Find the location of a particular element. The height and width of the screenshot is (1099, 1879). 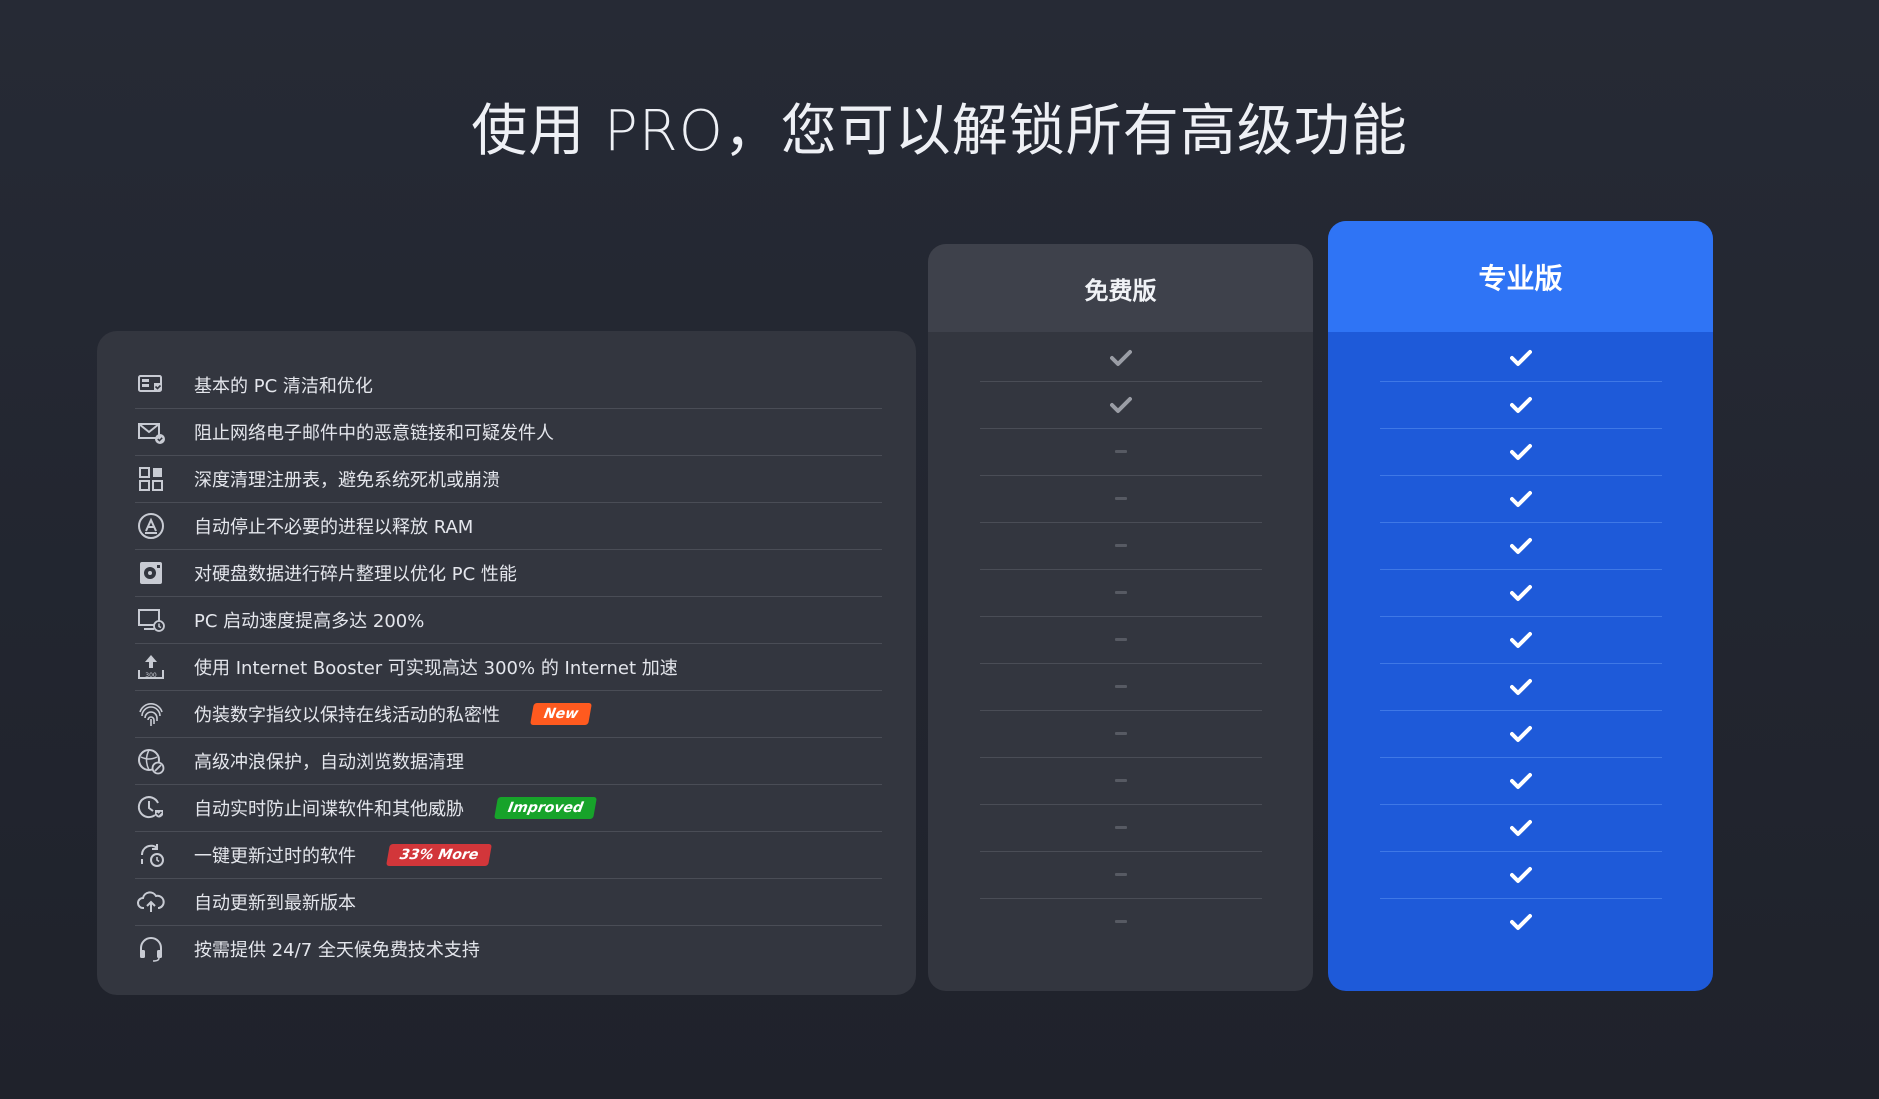

feature-row: 对硬盘数据进行碎片整理以优化 PC 性能 is located at coordinates (508, 573).